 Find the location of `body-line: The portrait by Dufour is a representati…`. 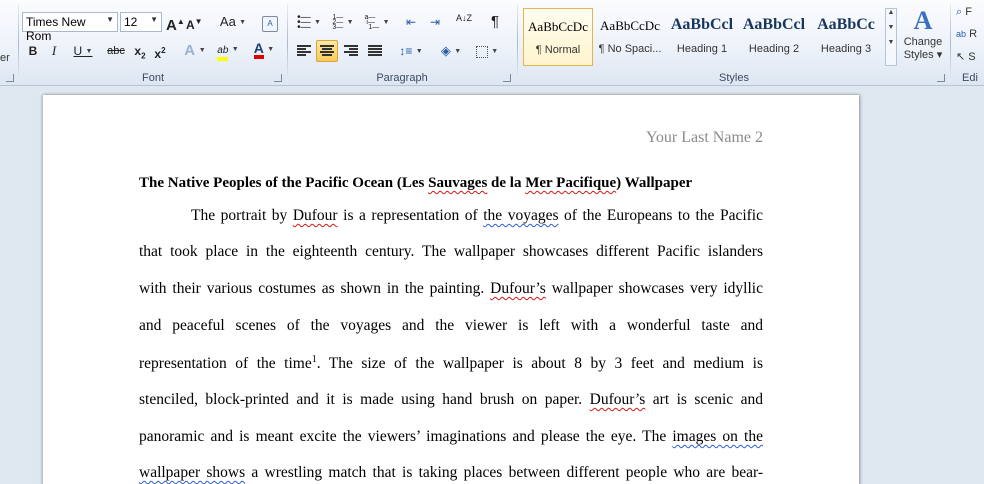

body-line: The portrait by Dufour is a representati… is located at coordinates (477, 215).